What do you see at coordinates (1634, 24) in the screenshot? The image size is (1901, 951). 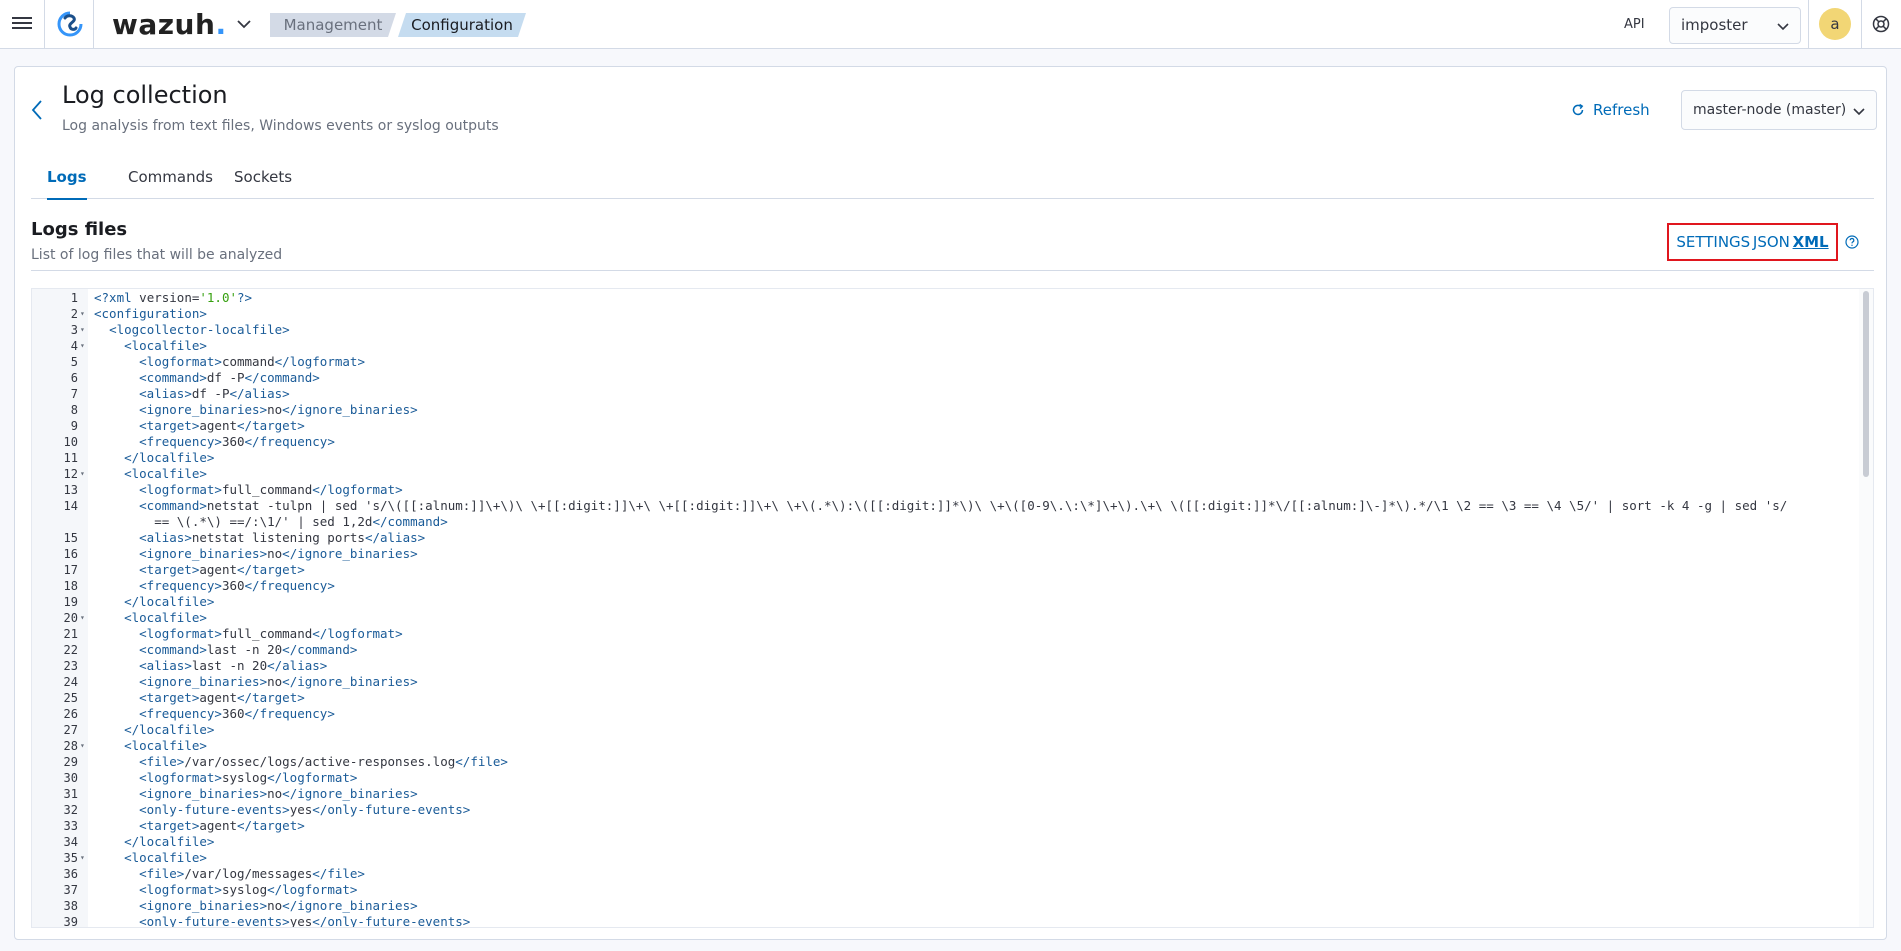 I see `api-label: API` at bounding box center [1634, 24].